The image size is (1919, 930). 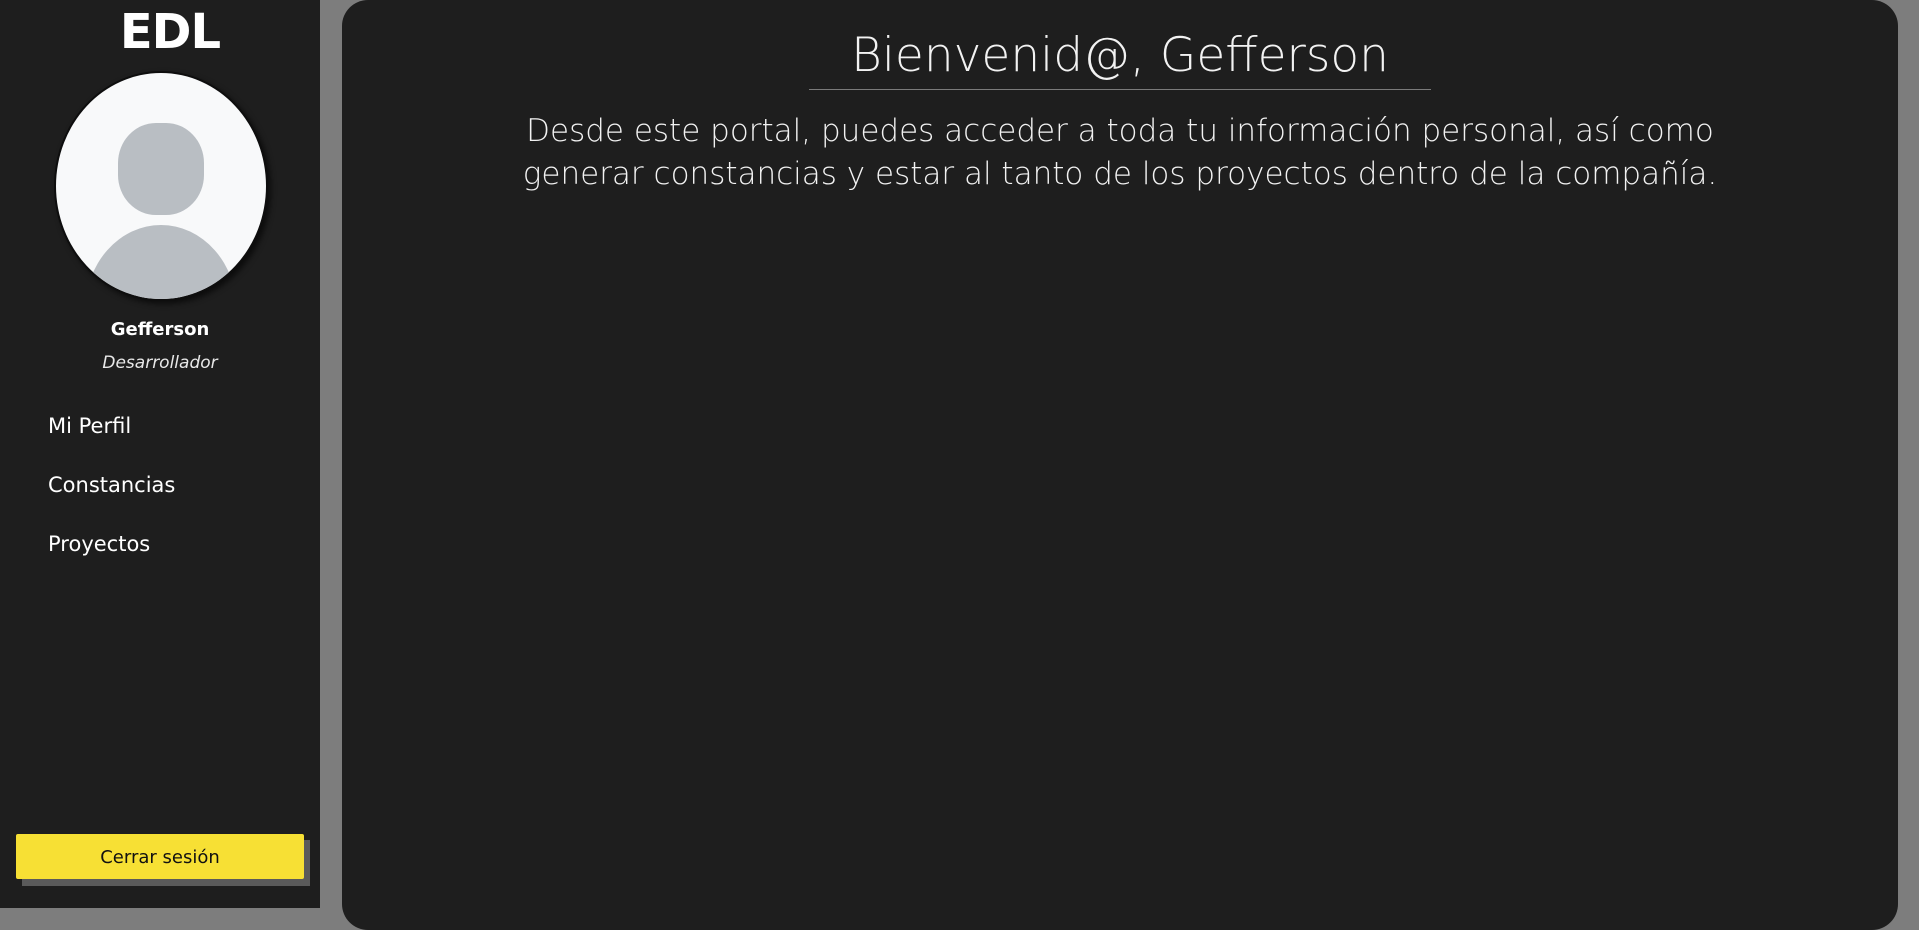 I want to click on app-logo: EDL, so click(x=170, y=32).